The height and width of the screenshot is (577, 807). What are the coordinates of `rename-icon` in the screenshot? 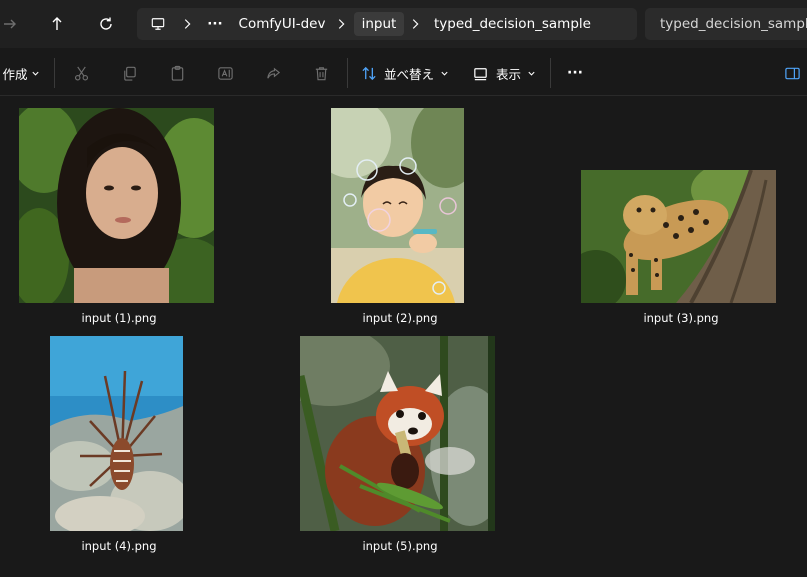 It's located at (225, 73).